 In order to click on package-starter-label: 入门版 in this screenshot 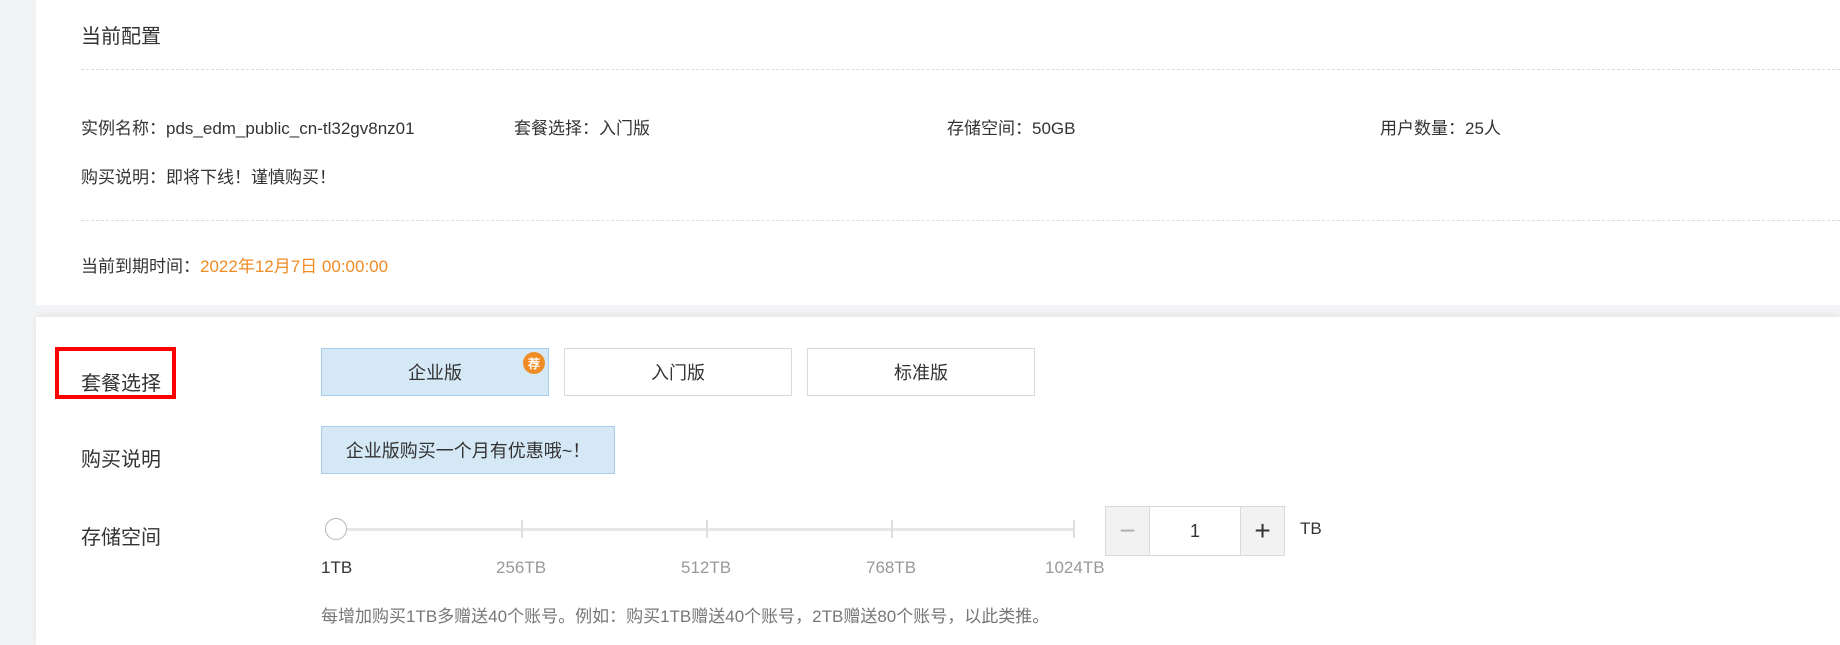, I will do `click(678, 373)`.